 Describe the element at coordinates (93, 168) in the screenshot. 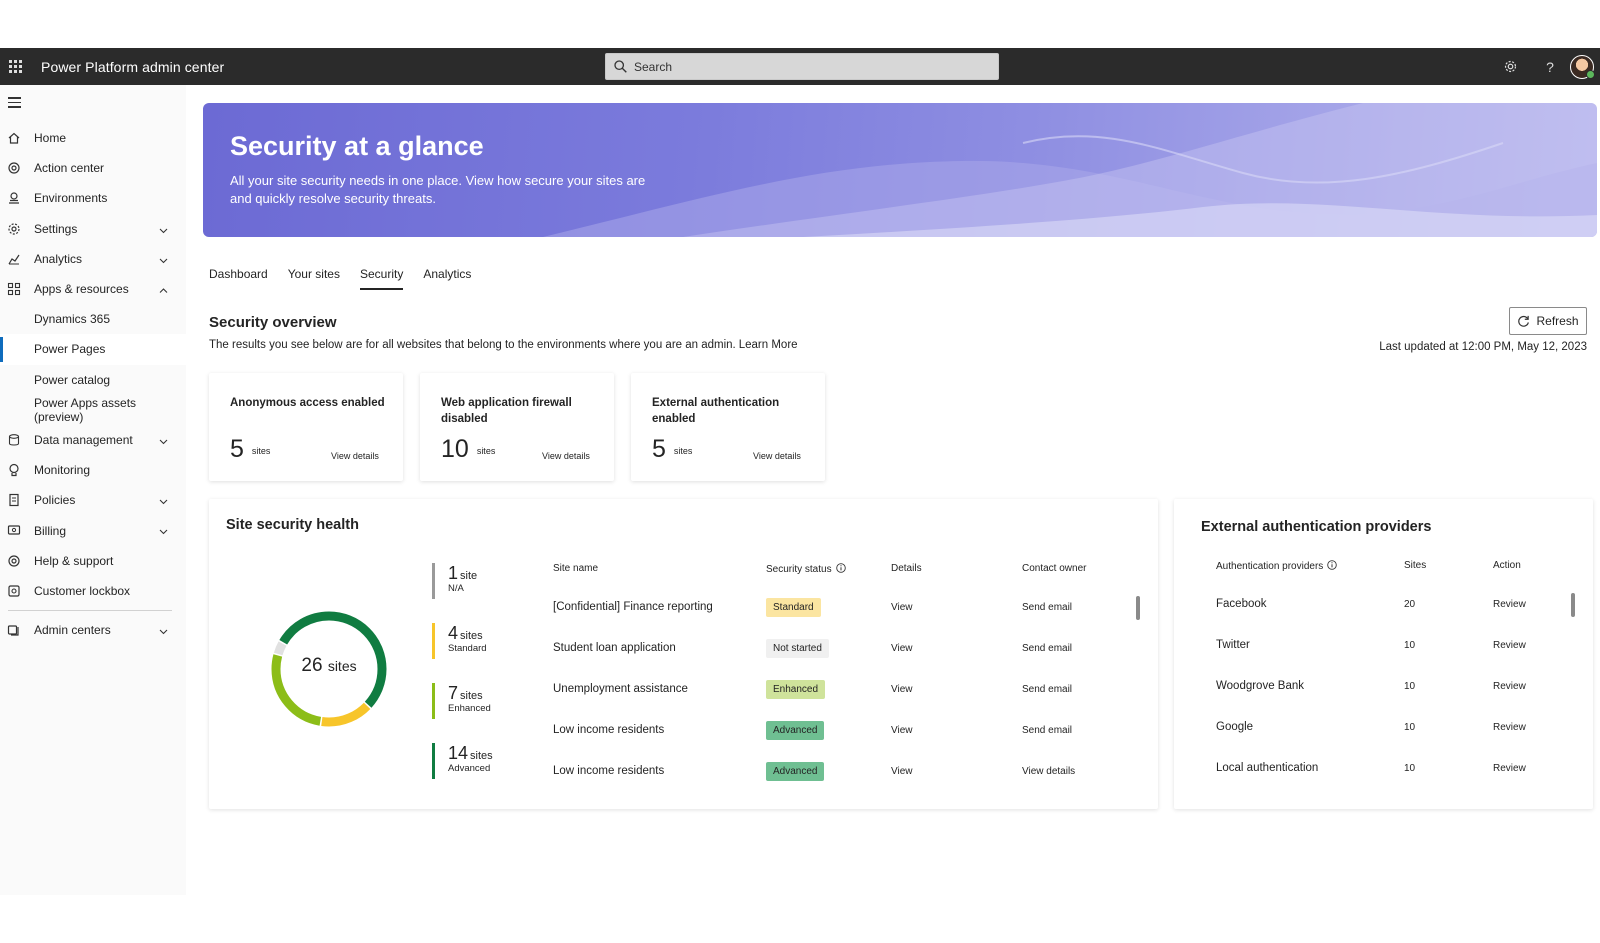

I see `sidebar-item-action-center: Action center` at that location.